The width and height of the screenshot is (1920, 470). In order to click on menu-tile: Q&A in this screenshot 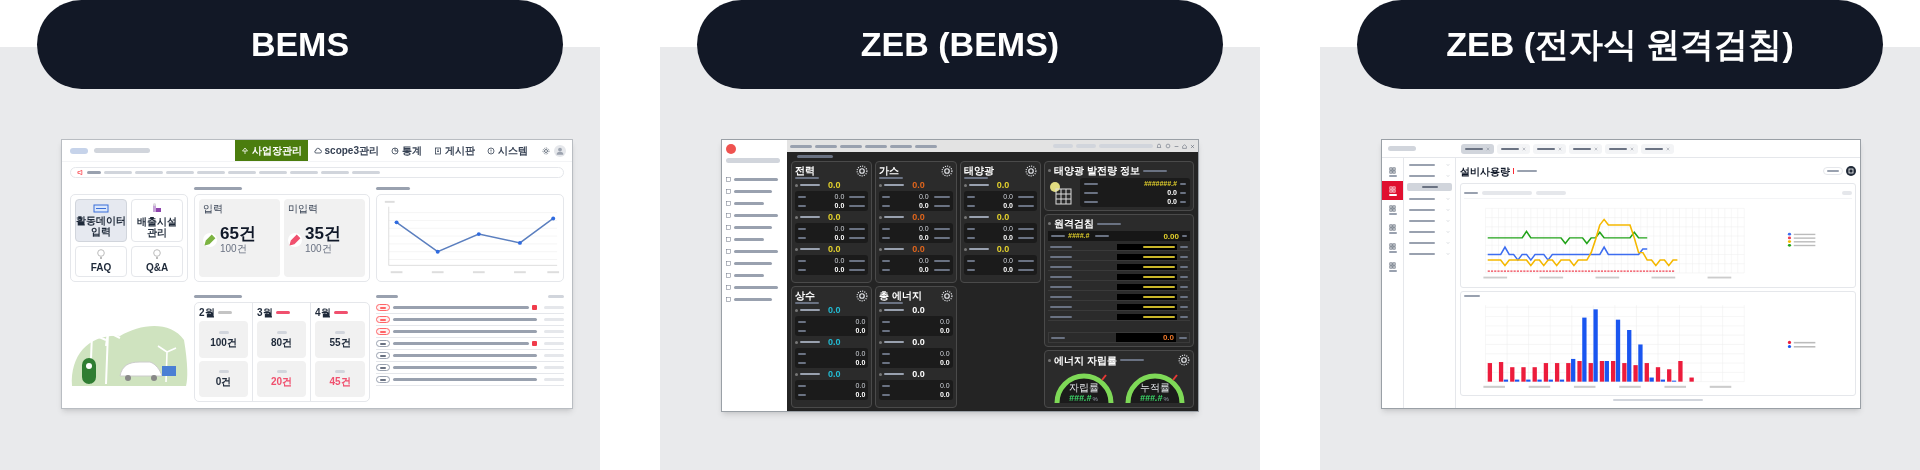, I will do `click(157, 261)`.